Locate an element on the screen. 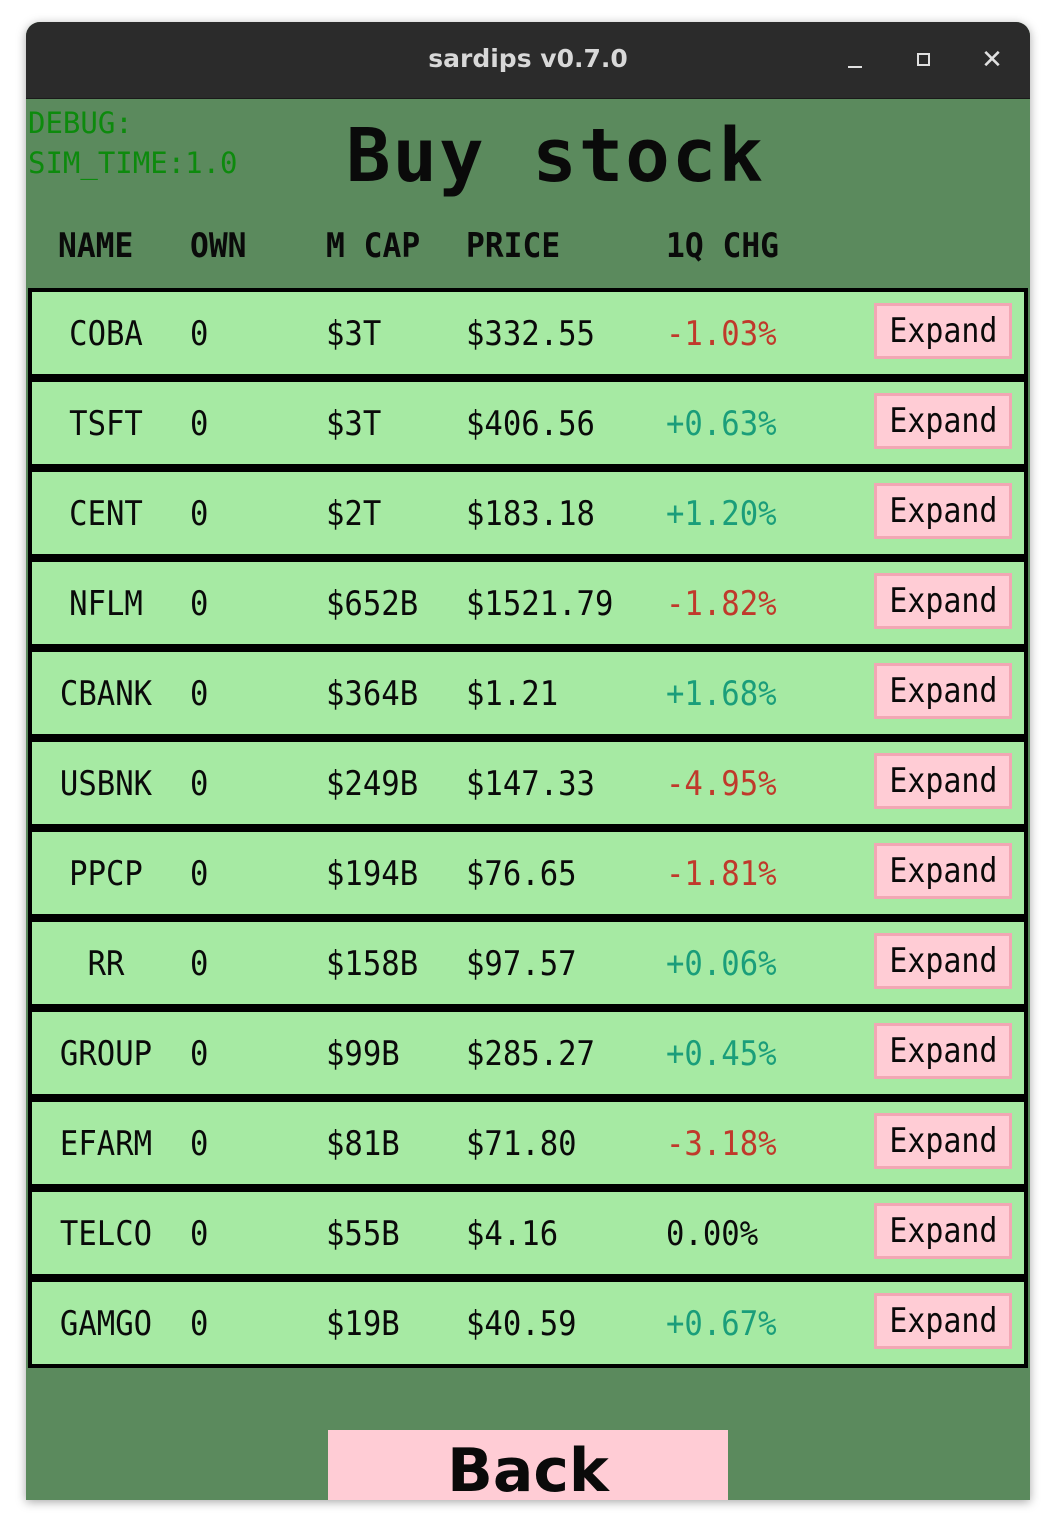 Image resolution: width=1056 pixels, height=1532 pixels. stock-row: USBNK 0 $249B $147.33 -4.95% Expand is located at coordinates (528, 783).